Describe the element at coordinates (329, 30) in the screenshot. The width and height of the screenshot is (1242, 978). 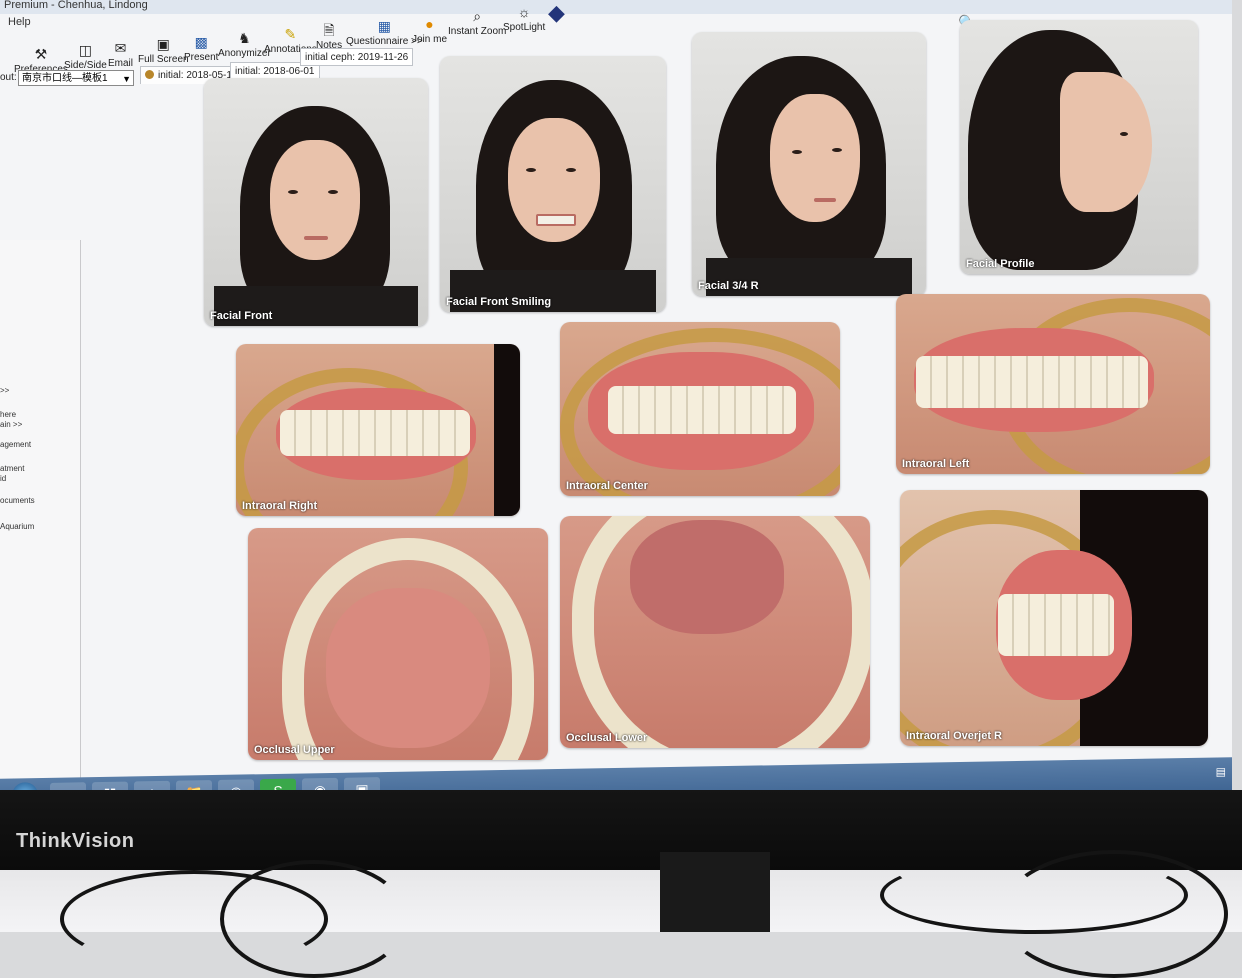
I see `notes-icon: 🗎` at that location.